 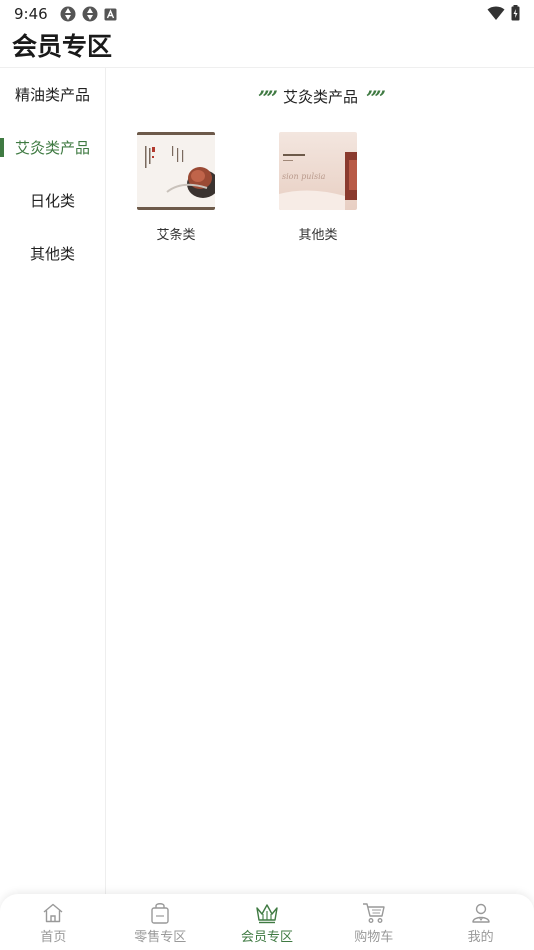 I want to click on sidebar-item-label: 艾灸类产品, so click(x=52, y=148).